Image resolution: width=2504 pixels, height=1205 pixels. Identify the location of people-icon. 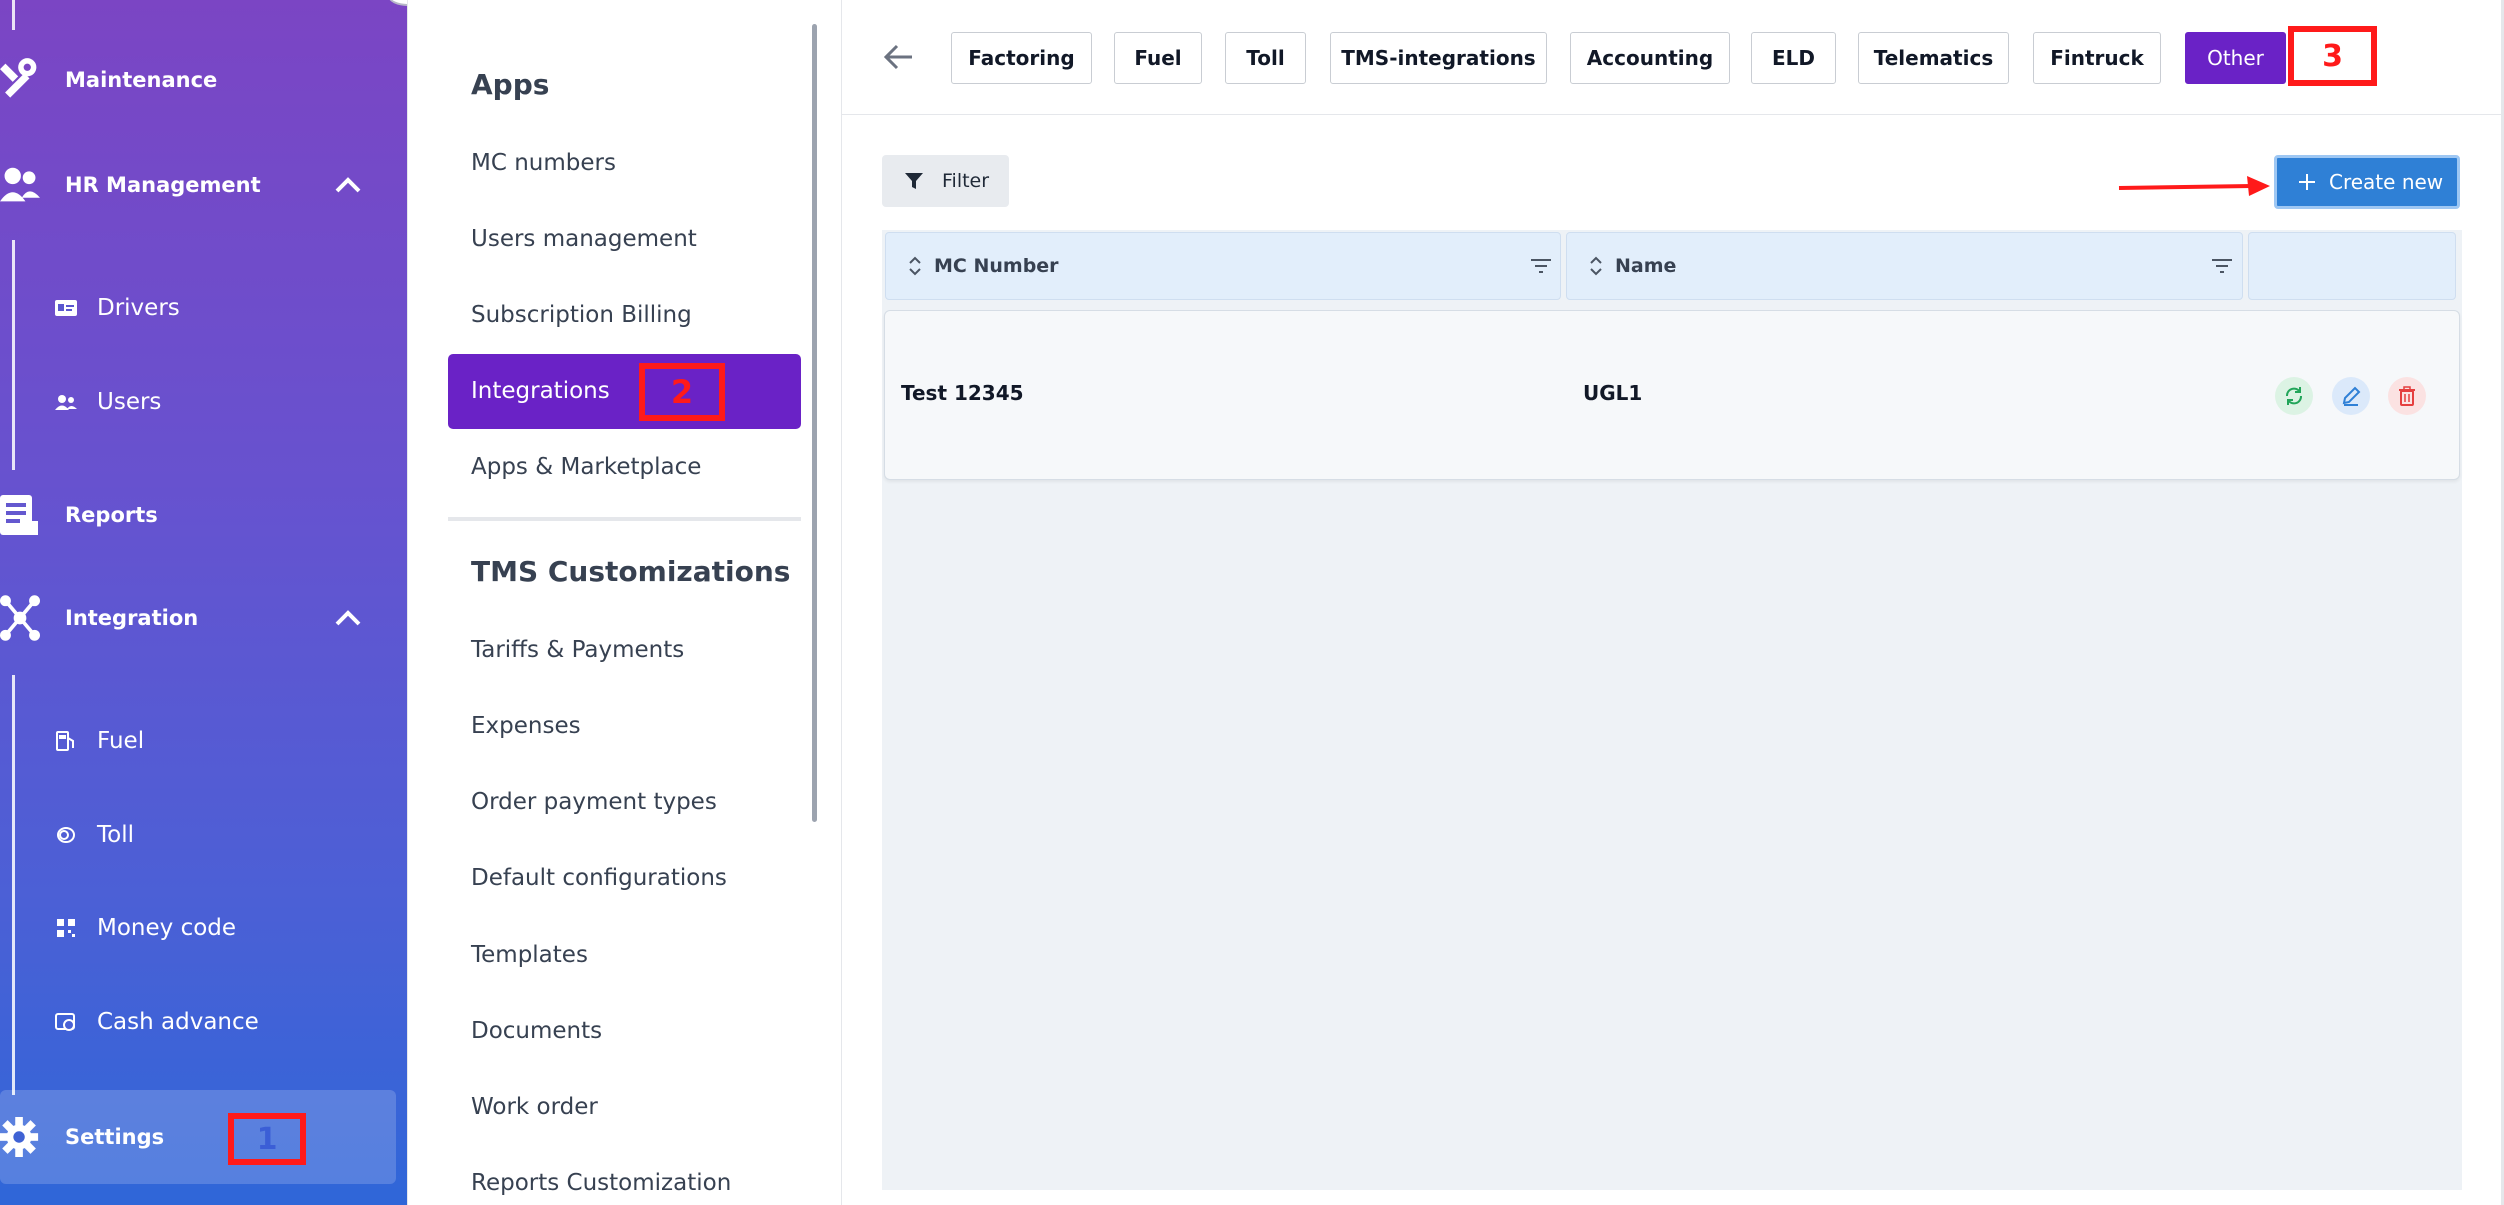
(20, 185).